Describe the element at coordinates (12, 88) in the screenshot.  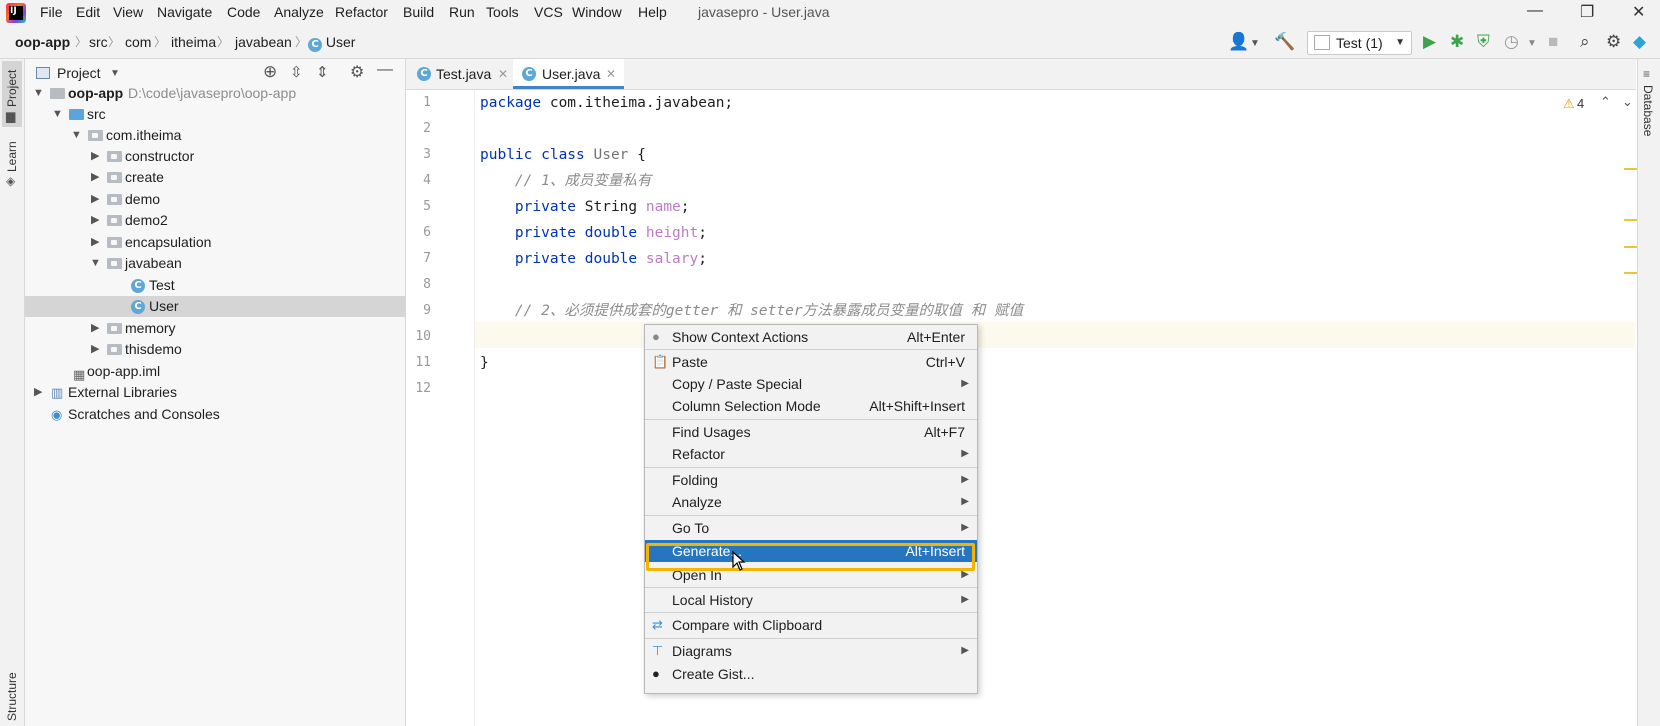
I see `tool-window-project-label: Project` at that location.